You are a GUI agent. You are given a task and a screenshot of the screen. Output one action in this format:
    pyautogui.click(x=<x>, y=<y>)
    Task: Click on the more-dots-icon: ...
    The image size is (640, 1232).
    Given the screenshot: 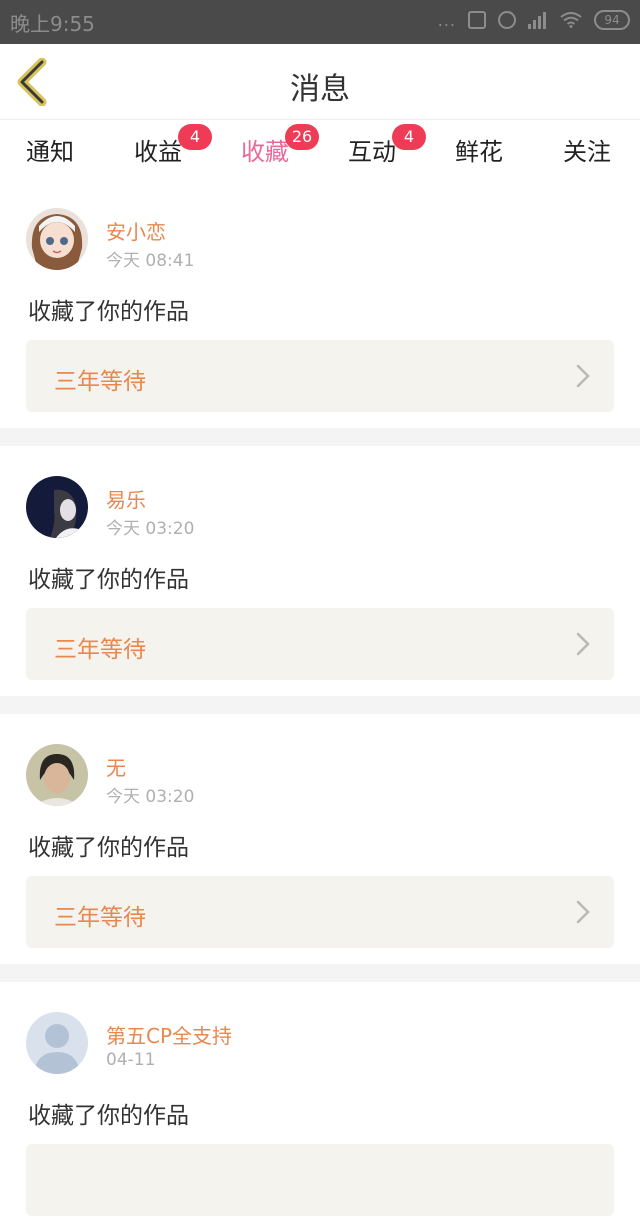 What is the action you would take?
    pyautogui.click(x=446, y=20)
    